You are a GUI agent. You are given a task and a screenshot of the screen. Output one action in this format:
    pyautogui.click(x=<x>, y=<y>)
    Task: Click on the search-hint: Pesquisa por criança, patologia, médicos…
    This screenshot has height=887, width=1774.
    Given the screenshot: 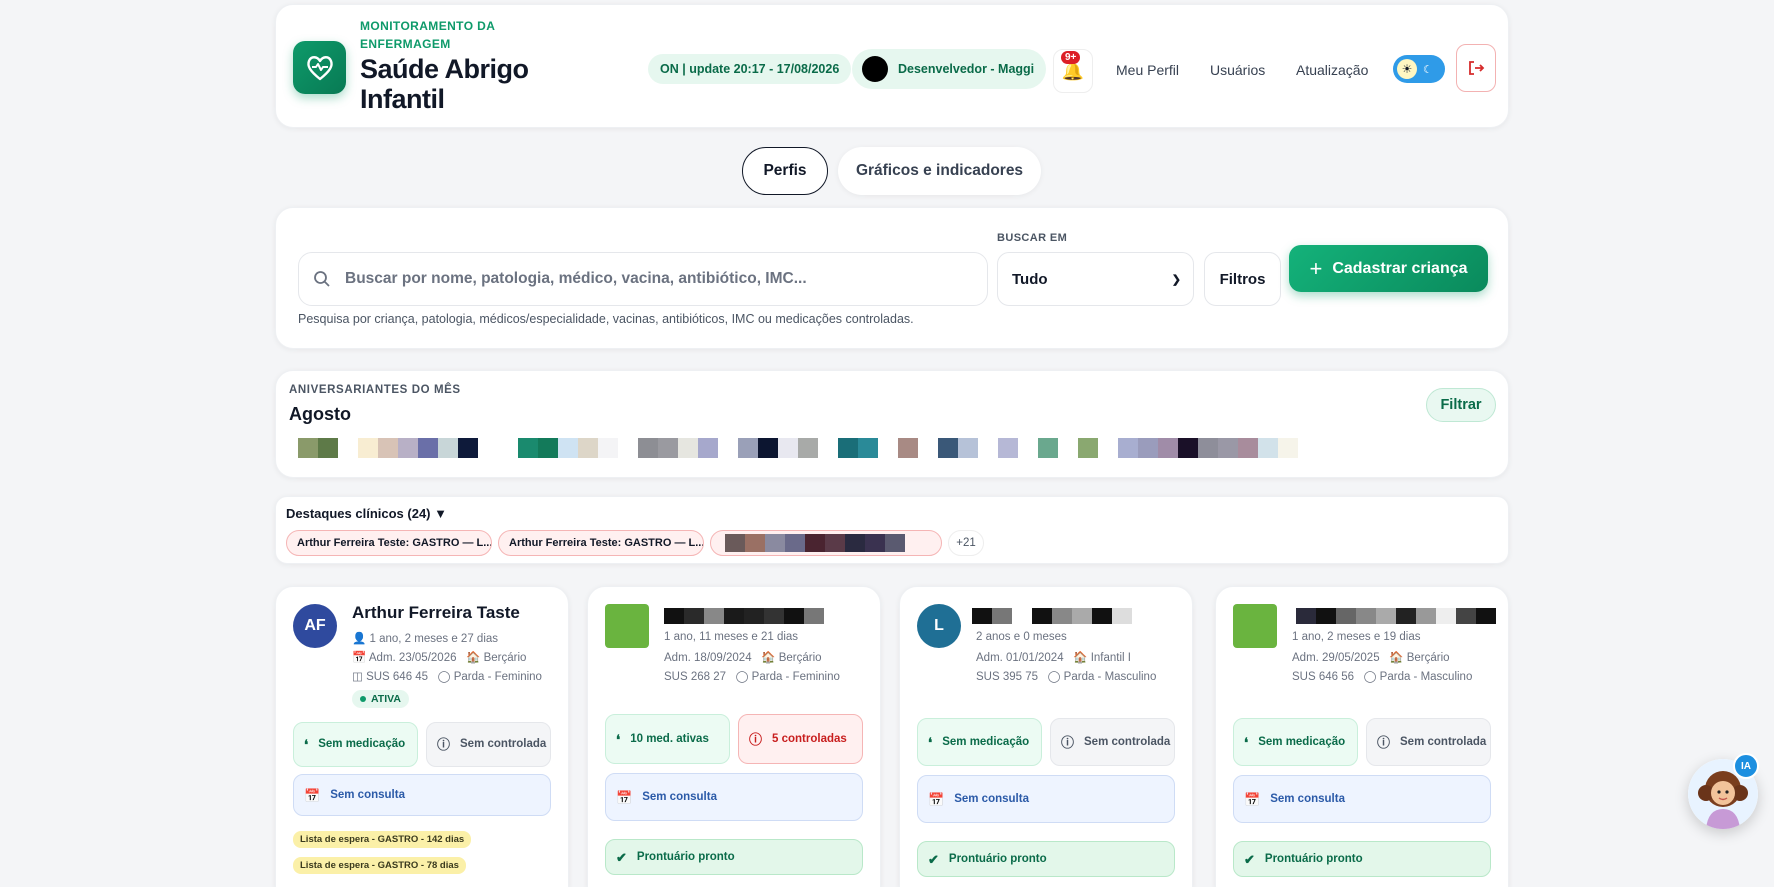 What is the action you would take?
    pyautogui.click(x=606, y=319)
    